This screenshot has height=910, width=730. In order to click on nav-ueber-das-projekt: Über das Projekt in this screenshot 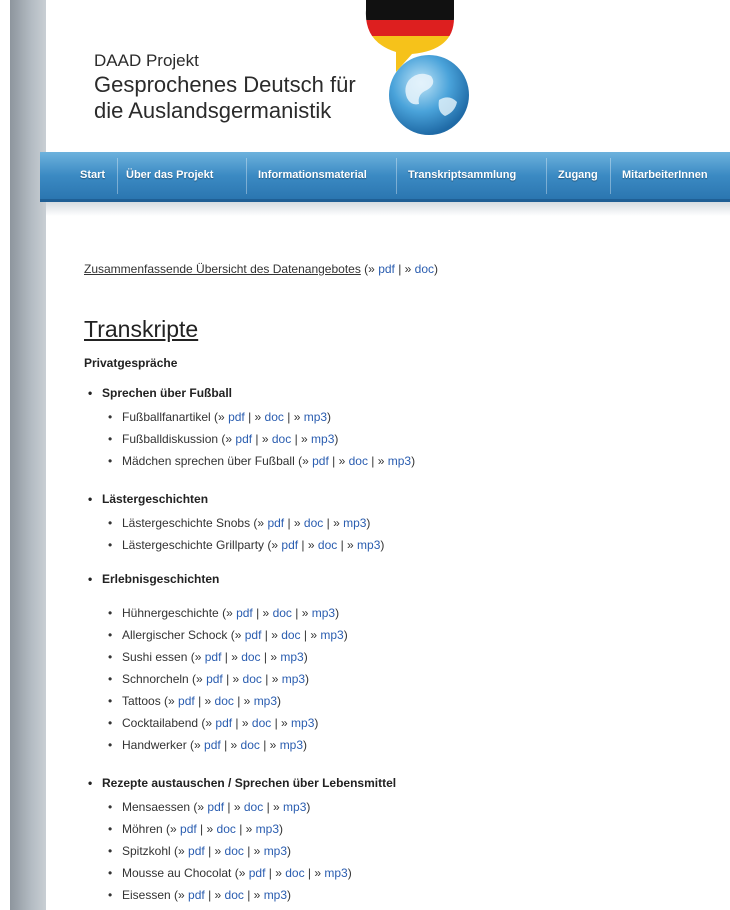, I will do `click(169, 175)`.